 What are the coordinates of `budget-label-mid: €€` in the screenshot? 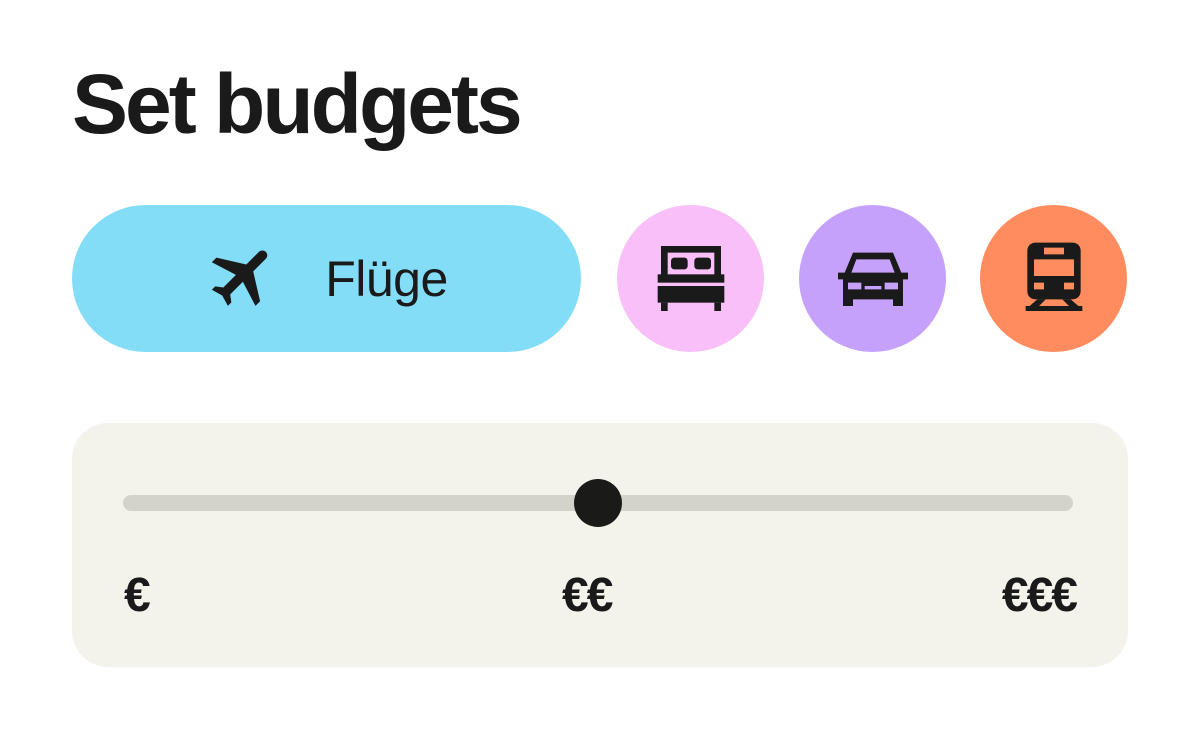 It's located at (587, 595).